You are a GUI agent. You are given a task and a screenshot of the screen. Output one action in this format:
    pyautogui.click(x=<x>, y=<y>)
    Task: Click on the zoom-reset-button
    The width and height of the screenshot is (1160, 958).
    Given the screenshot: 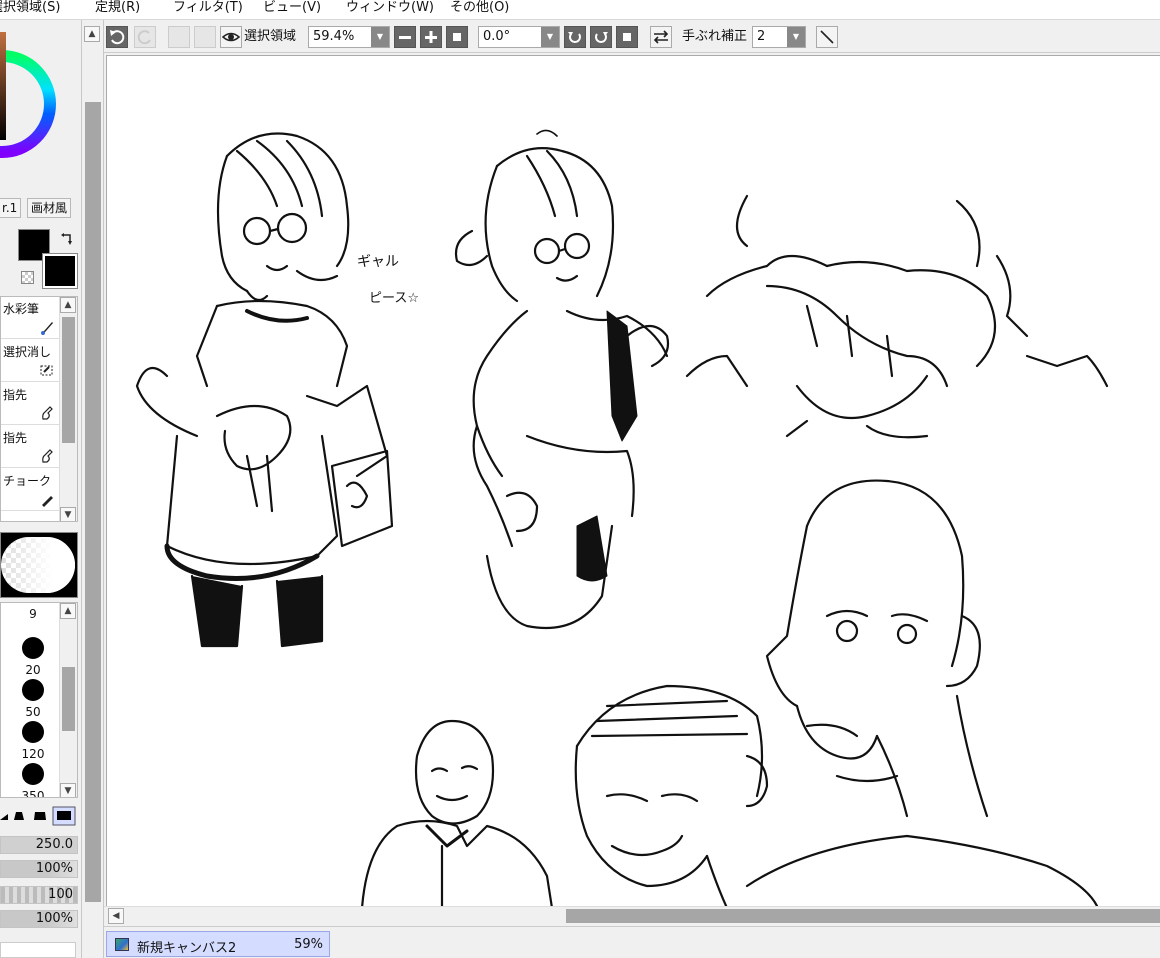 What is the action you would take?
    pyautogui.click(x=457, y=37)
    